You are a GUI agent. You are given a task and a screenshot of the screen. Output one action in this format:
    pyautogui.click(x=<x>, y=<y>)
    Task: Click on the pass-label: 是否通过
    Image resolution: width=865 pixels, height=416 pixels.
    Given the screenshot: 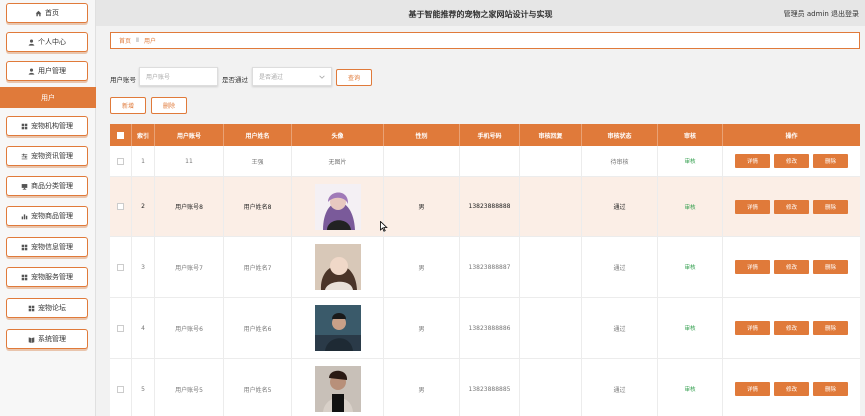 What is the action you would take?
    pyautogui.click(x=235, y=80)
    